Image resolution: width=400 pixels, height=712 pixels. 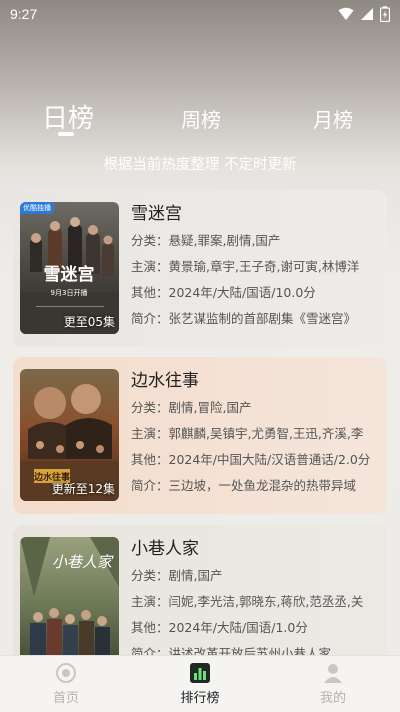 What do you see at coordinates (251, 459) in the screenshot?
I see `item-other: 其他：2024年/中国大陆/汉语普通话/2.0分` at bounding box center [251, 459].